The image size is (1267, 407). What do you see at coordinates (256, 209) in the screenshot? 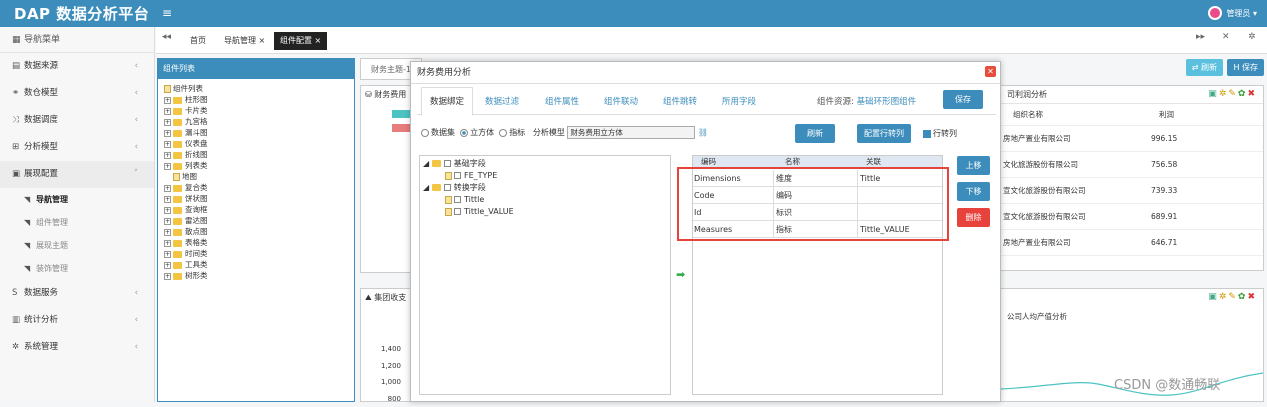
I see `tree-node: +查询框` at bounding box center [256, 209].